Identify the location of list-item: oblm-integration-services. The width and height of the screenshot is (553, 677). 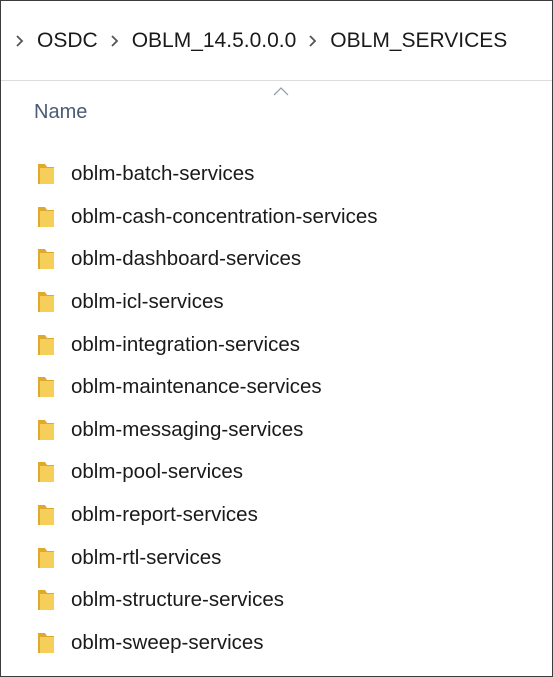
(276, 344).